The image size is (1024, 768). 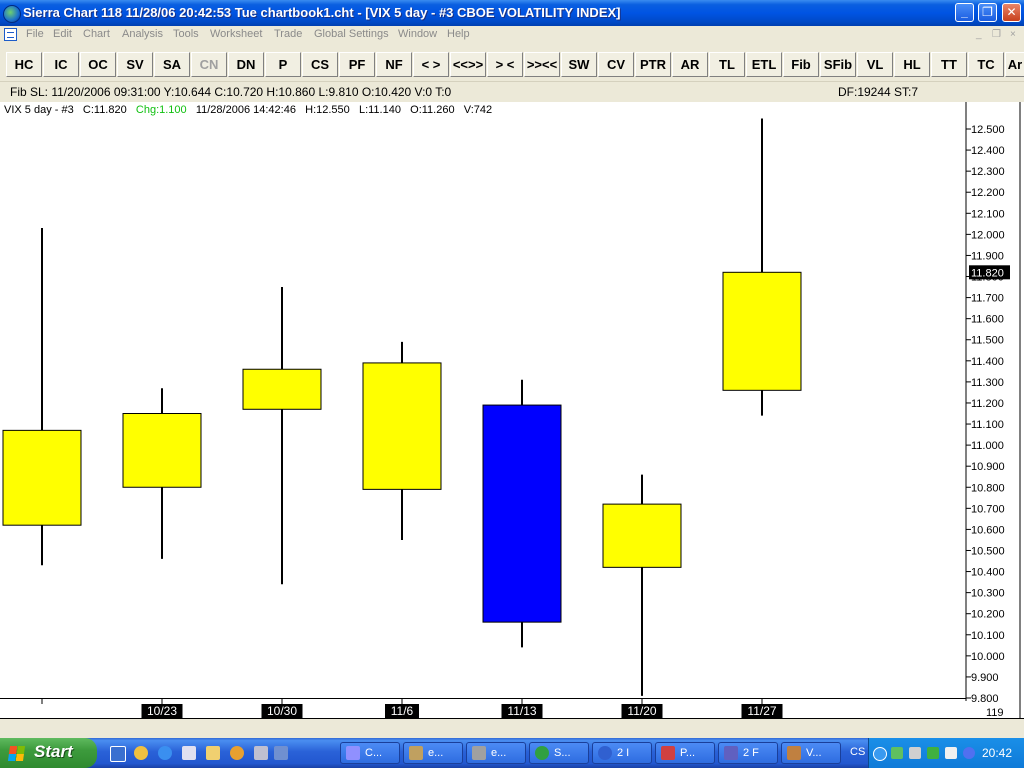 What do you see at coordinates (949, 64) in the screenshot?
I see `tool-button-tt: TT` at bounding box center [949, 64].